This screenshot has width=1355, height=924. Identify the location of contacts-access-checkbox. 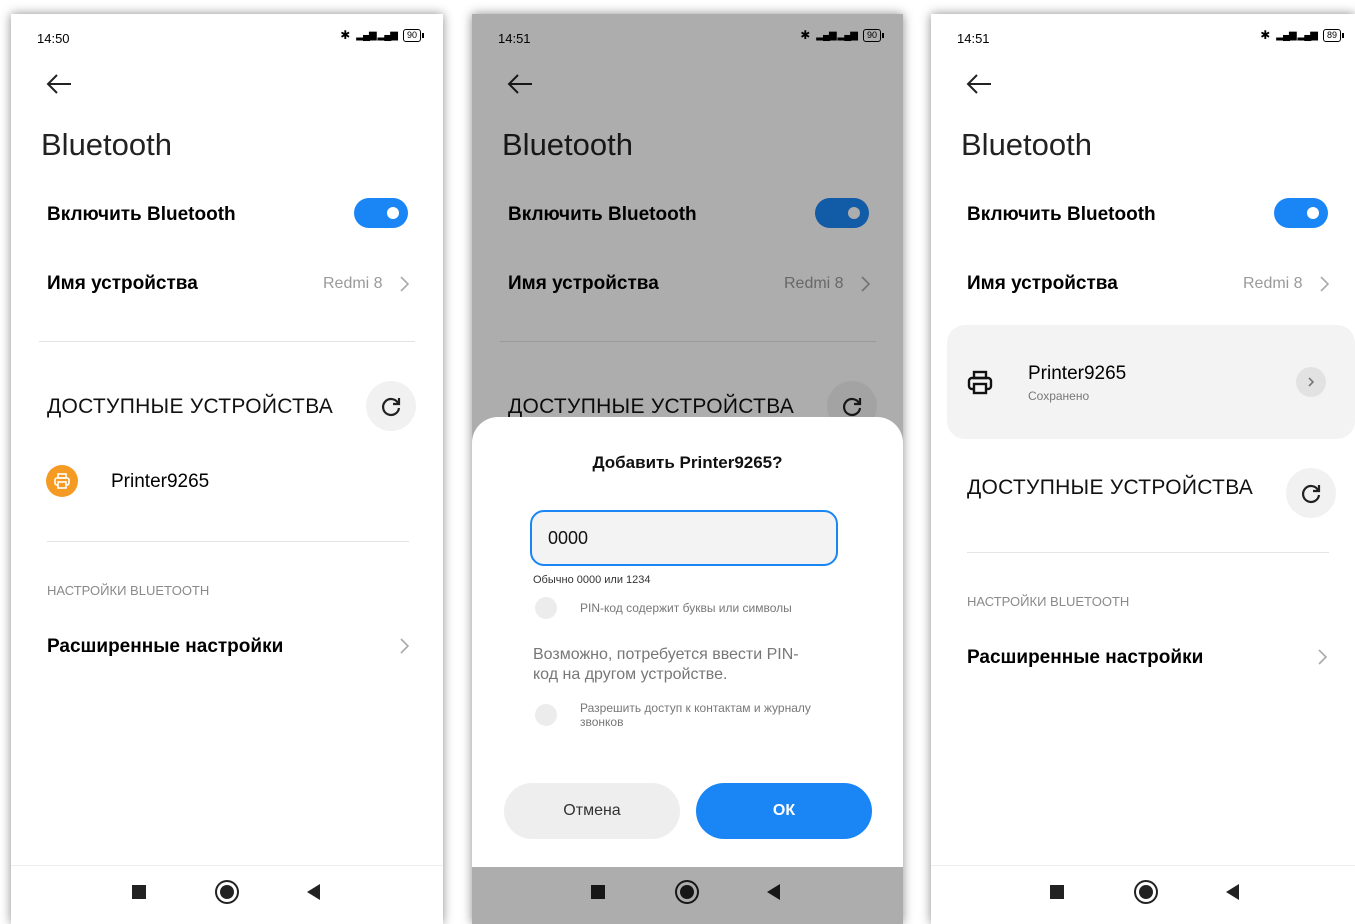
(546, 715).